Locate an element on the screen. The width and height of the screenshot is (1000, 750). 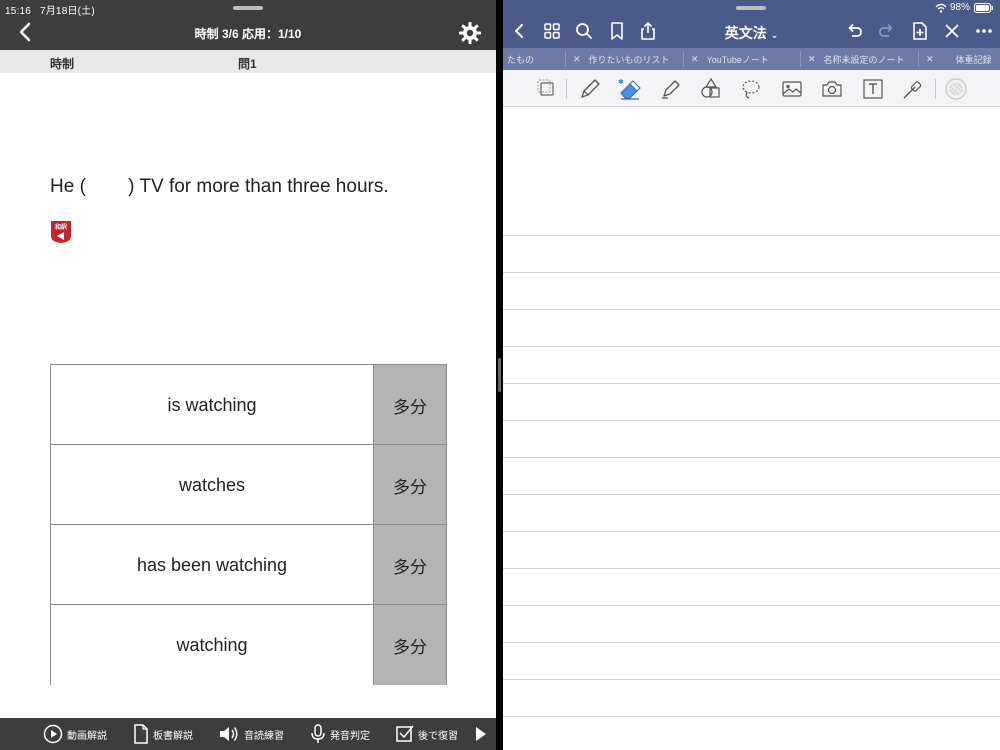
lasso-select-icon is located at coordinates (547, 89).